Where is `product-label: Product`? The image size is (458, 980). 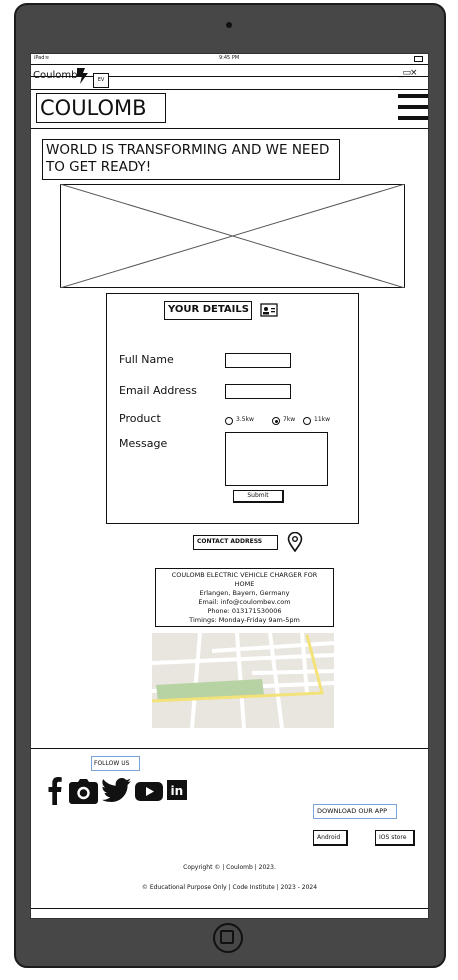
product-label: Product is located at coordinates (140, 418).